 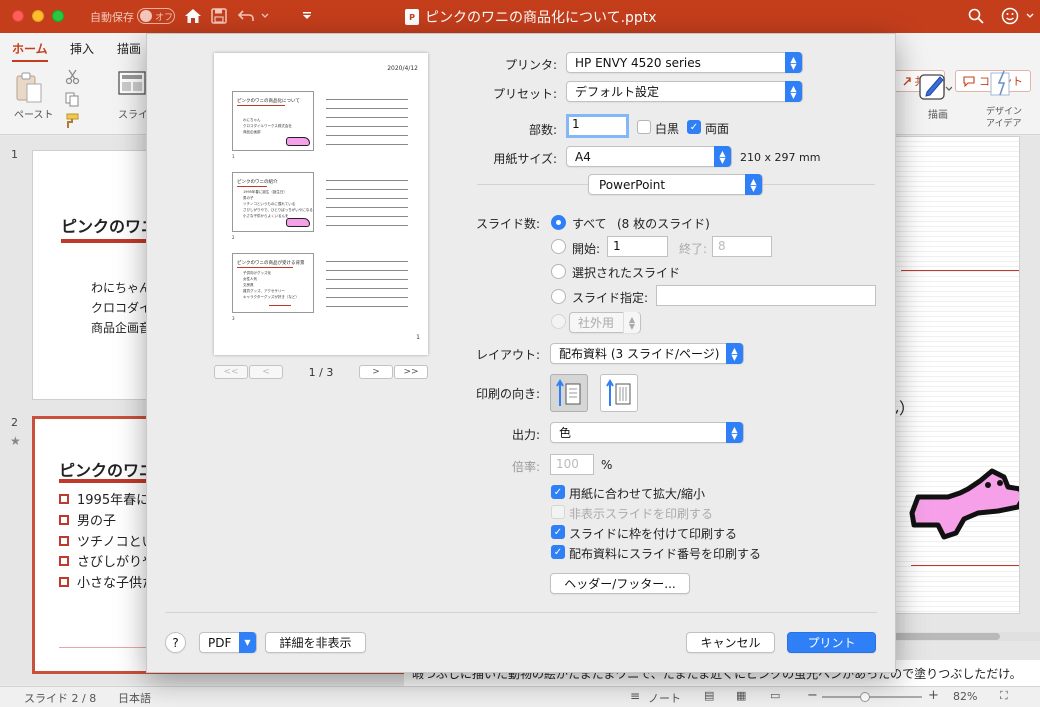 I want to click on customize-toolbar-icon, so click(x=307, y=16).